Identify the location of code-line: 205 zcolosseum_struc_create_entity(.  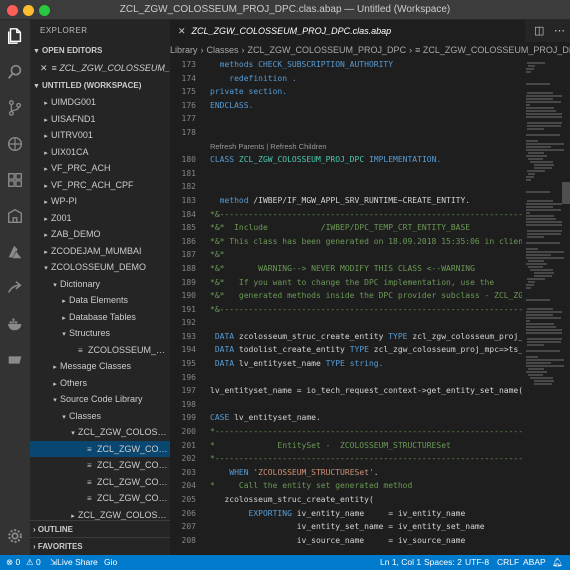
(346, 500).